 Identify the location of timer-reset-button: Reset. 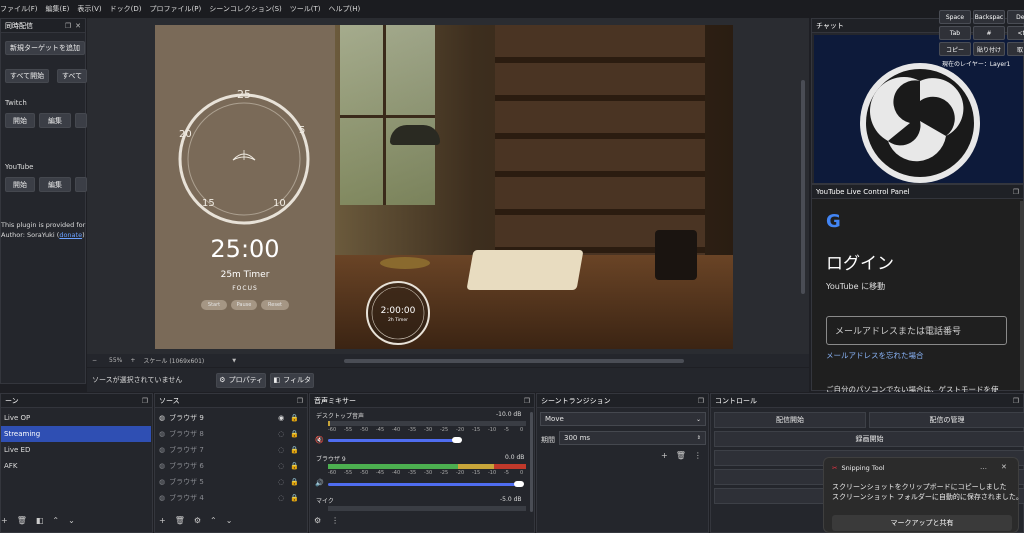
(275, 305).